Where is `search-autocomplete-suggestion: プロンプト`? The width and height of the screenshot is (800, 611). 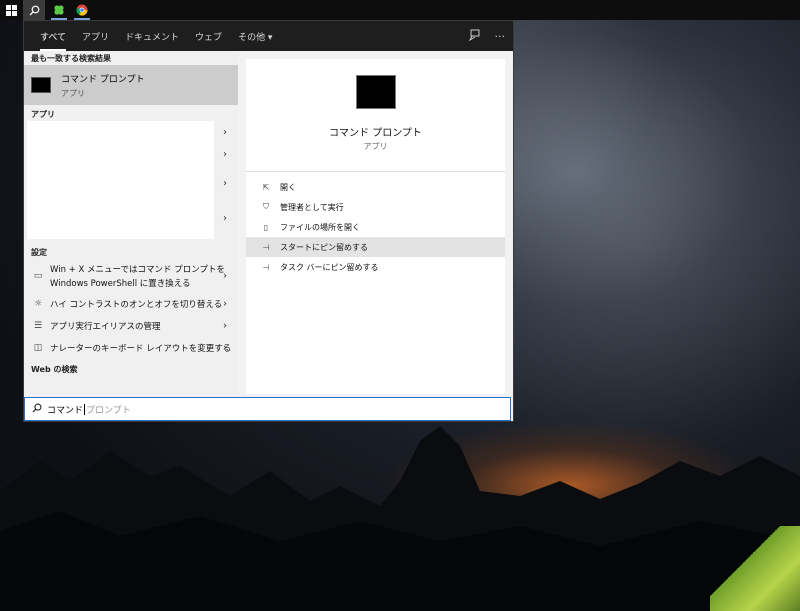
search-autocomplete-suggestion: プロンプト is located at coordinates (108, 410).